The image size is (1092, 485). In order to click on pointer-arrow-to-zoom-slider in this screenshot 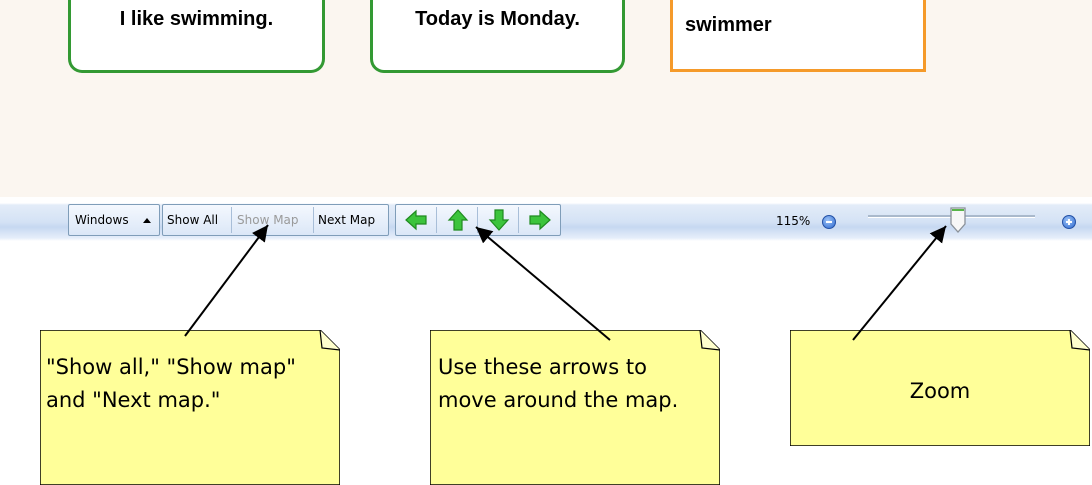, I will do `click(899, 283)`.